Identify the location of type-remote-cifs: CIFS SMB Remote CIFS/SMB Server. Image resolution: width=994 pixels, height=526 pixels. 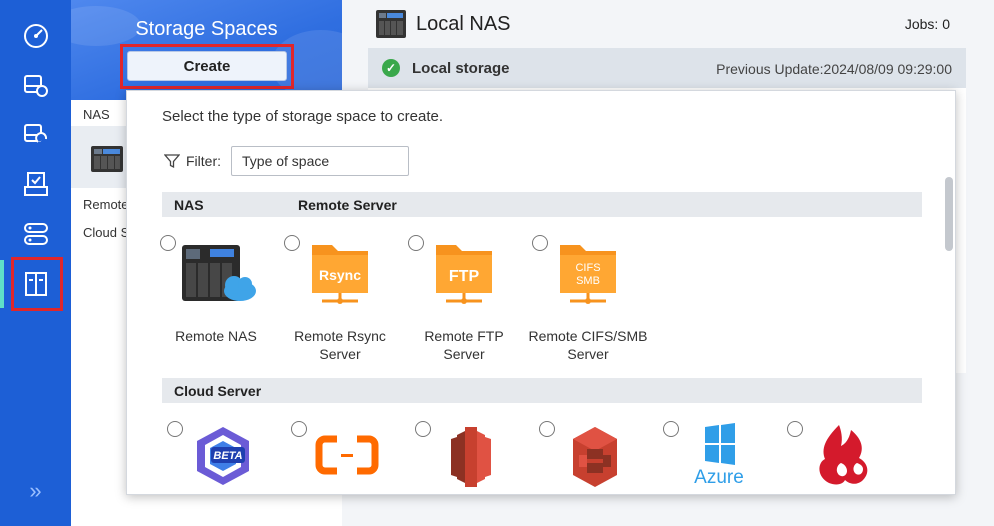
(588, 300).